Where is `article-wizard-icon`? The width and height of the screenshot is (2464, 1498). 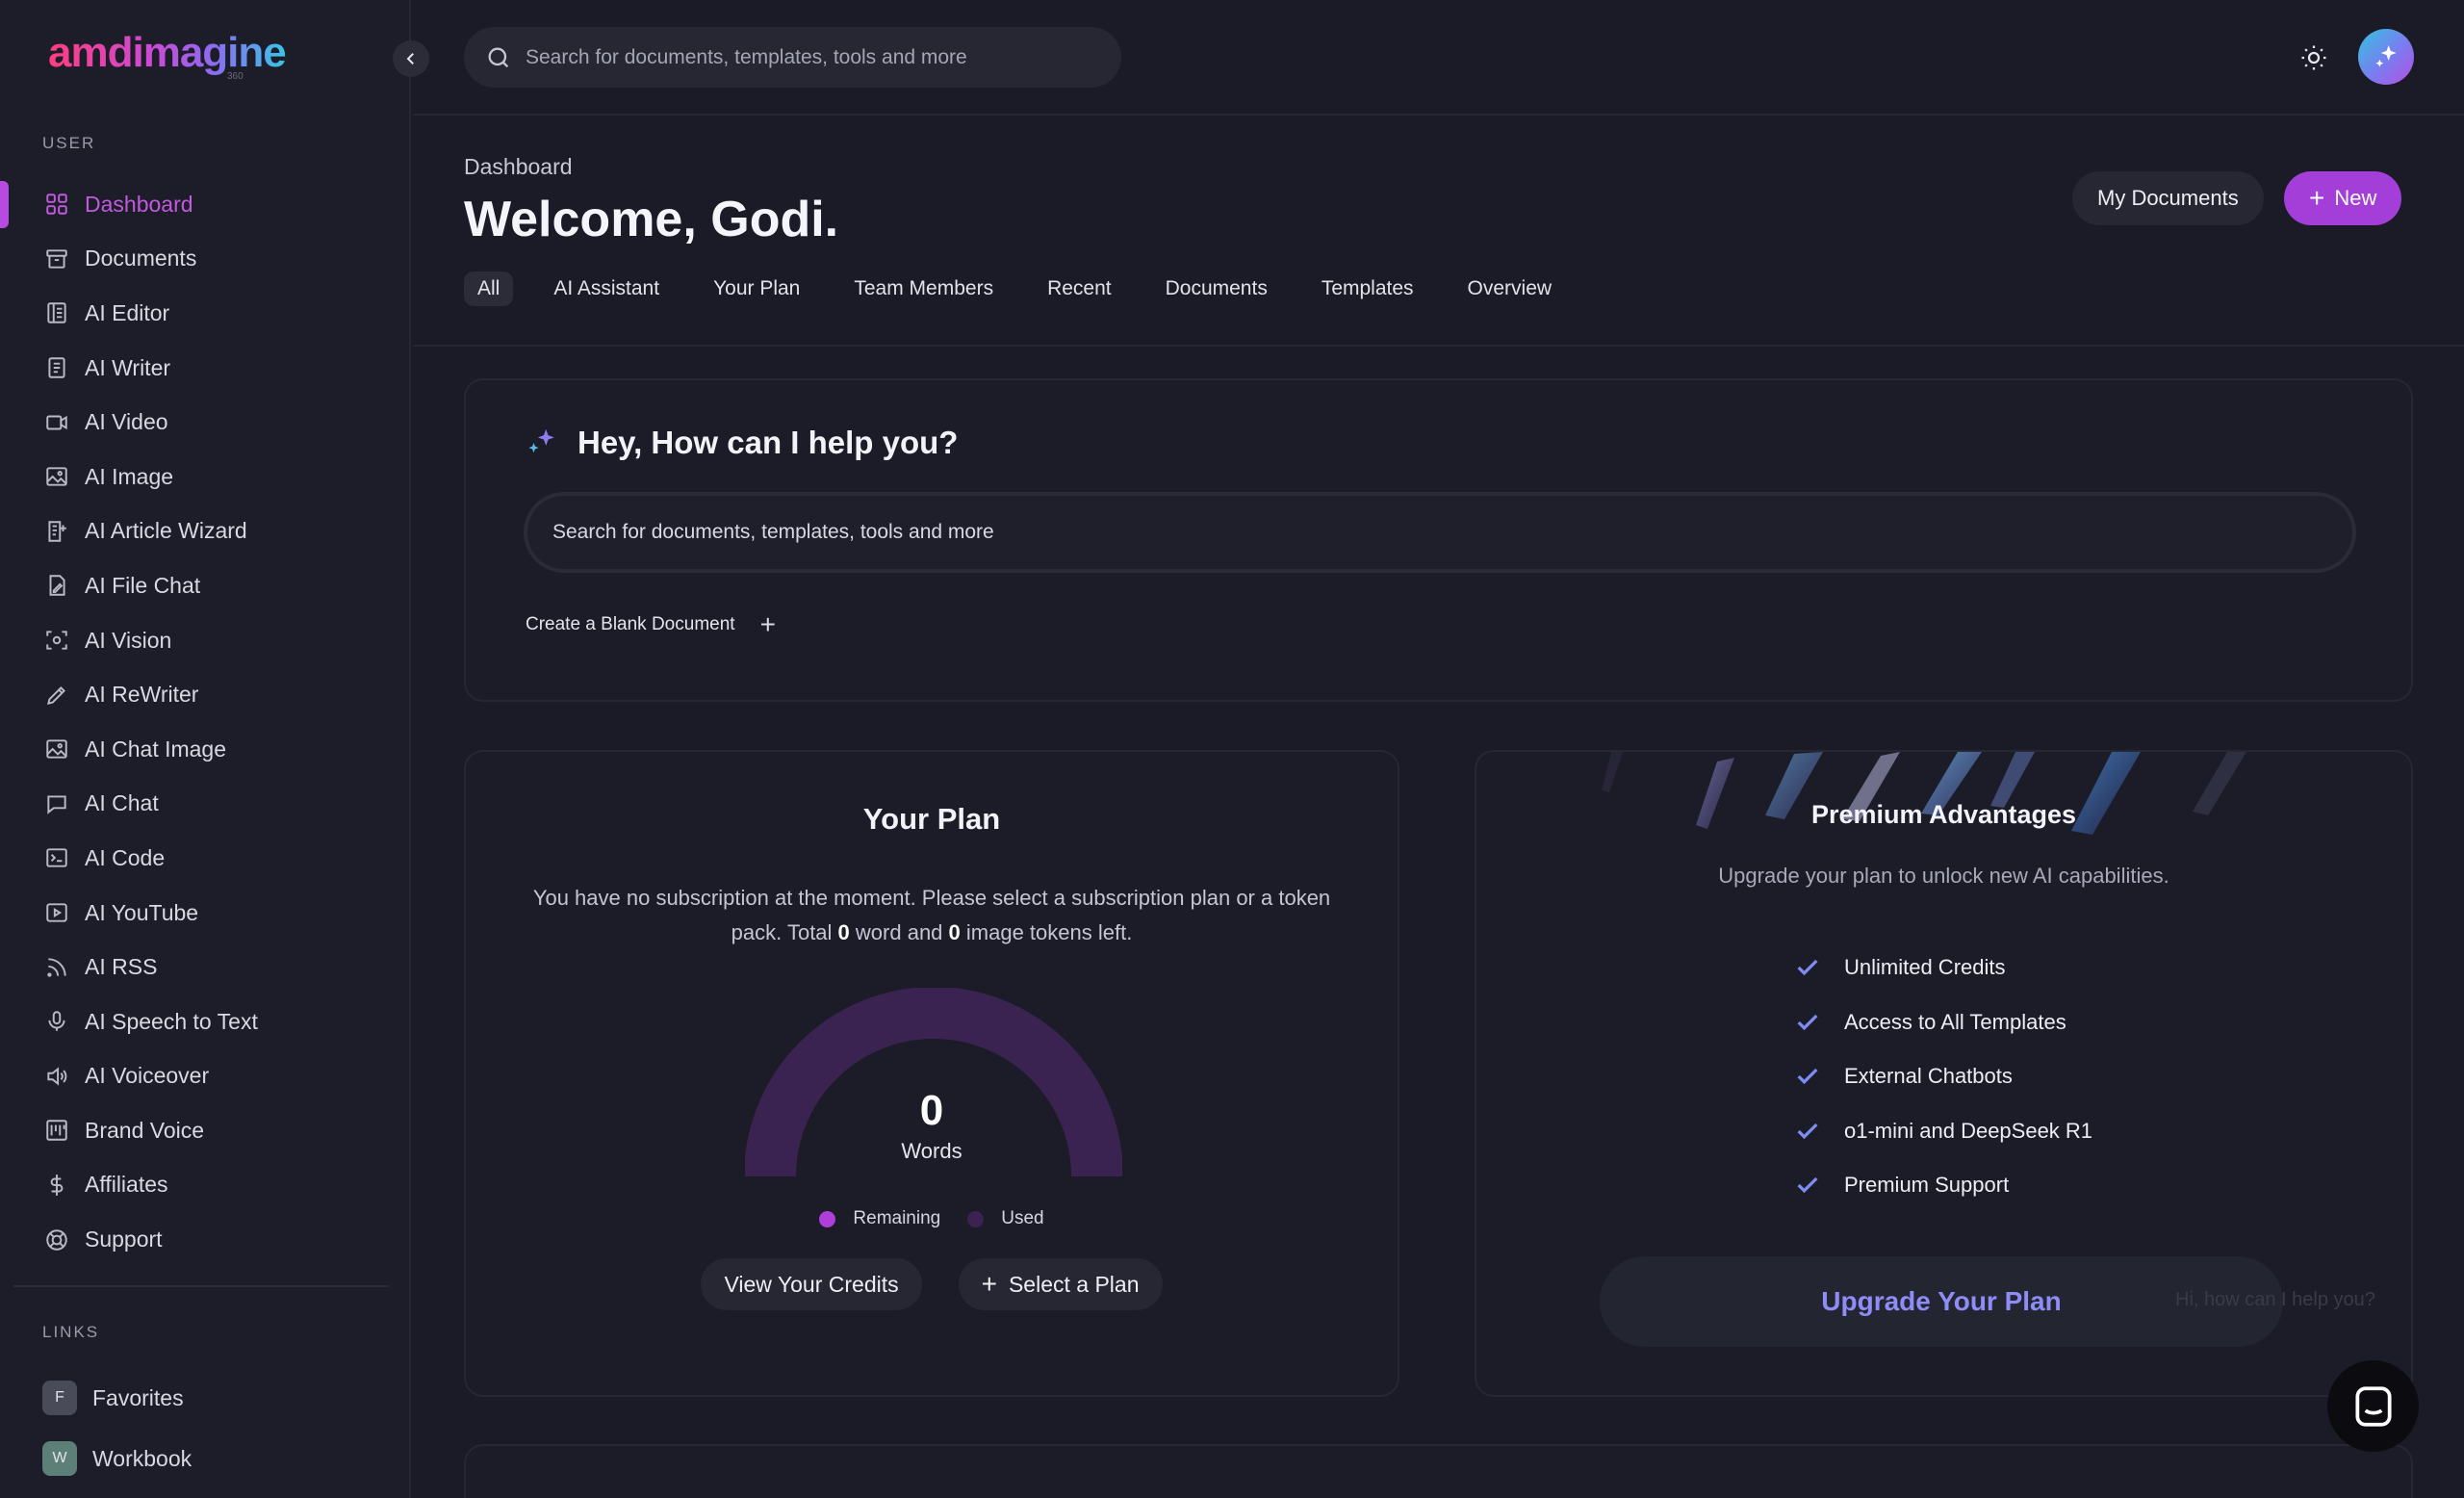 article-wizard-icon is located at coordinates (56, 531).